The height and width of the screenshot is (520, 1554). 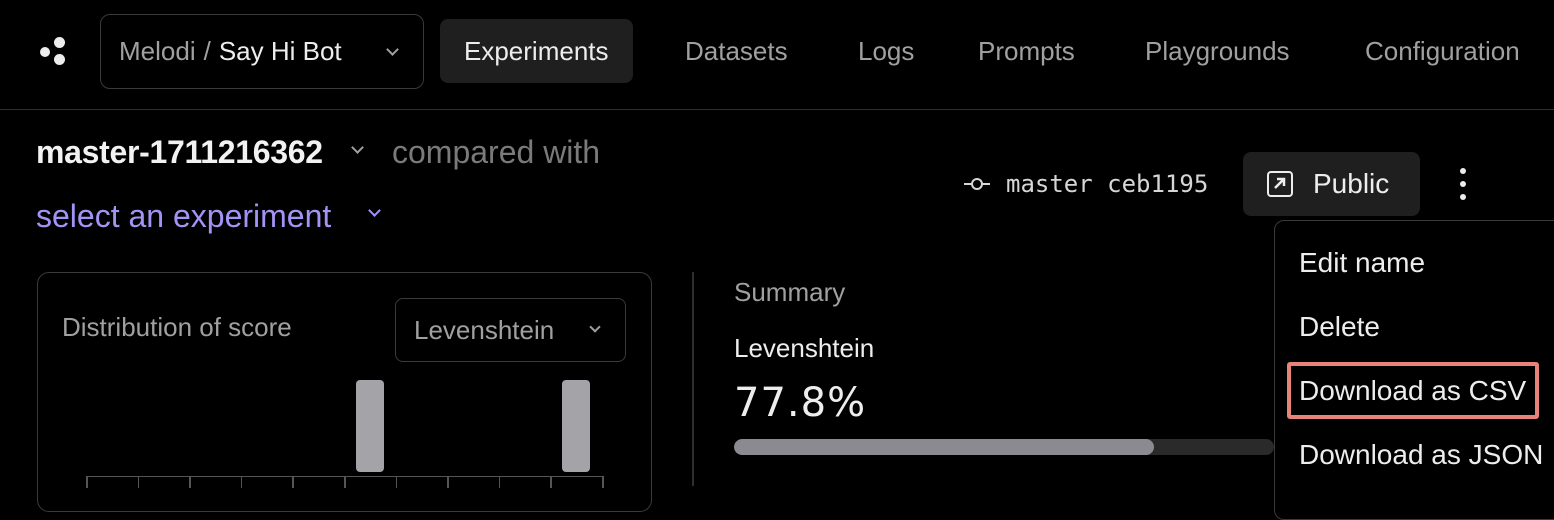 I want to click on public-share-button: Public, so click(x=1331, y=184).